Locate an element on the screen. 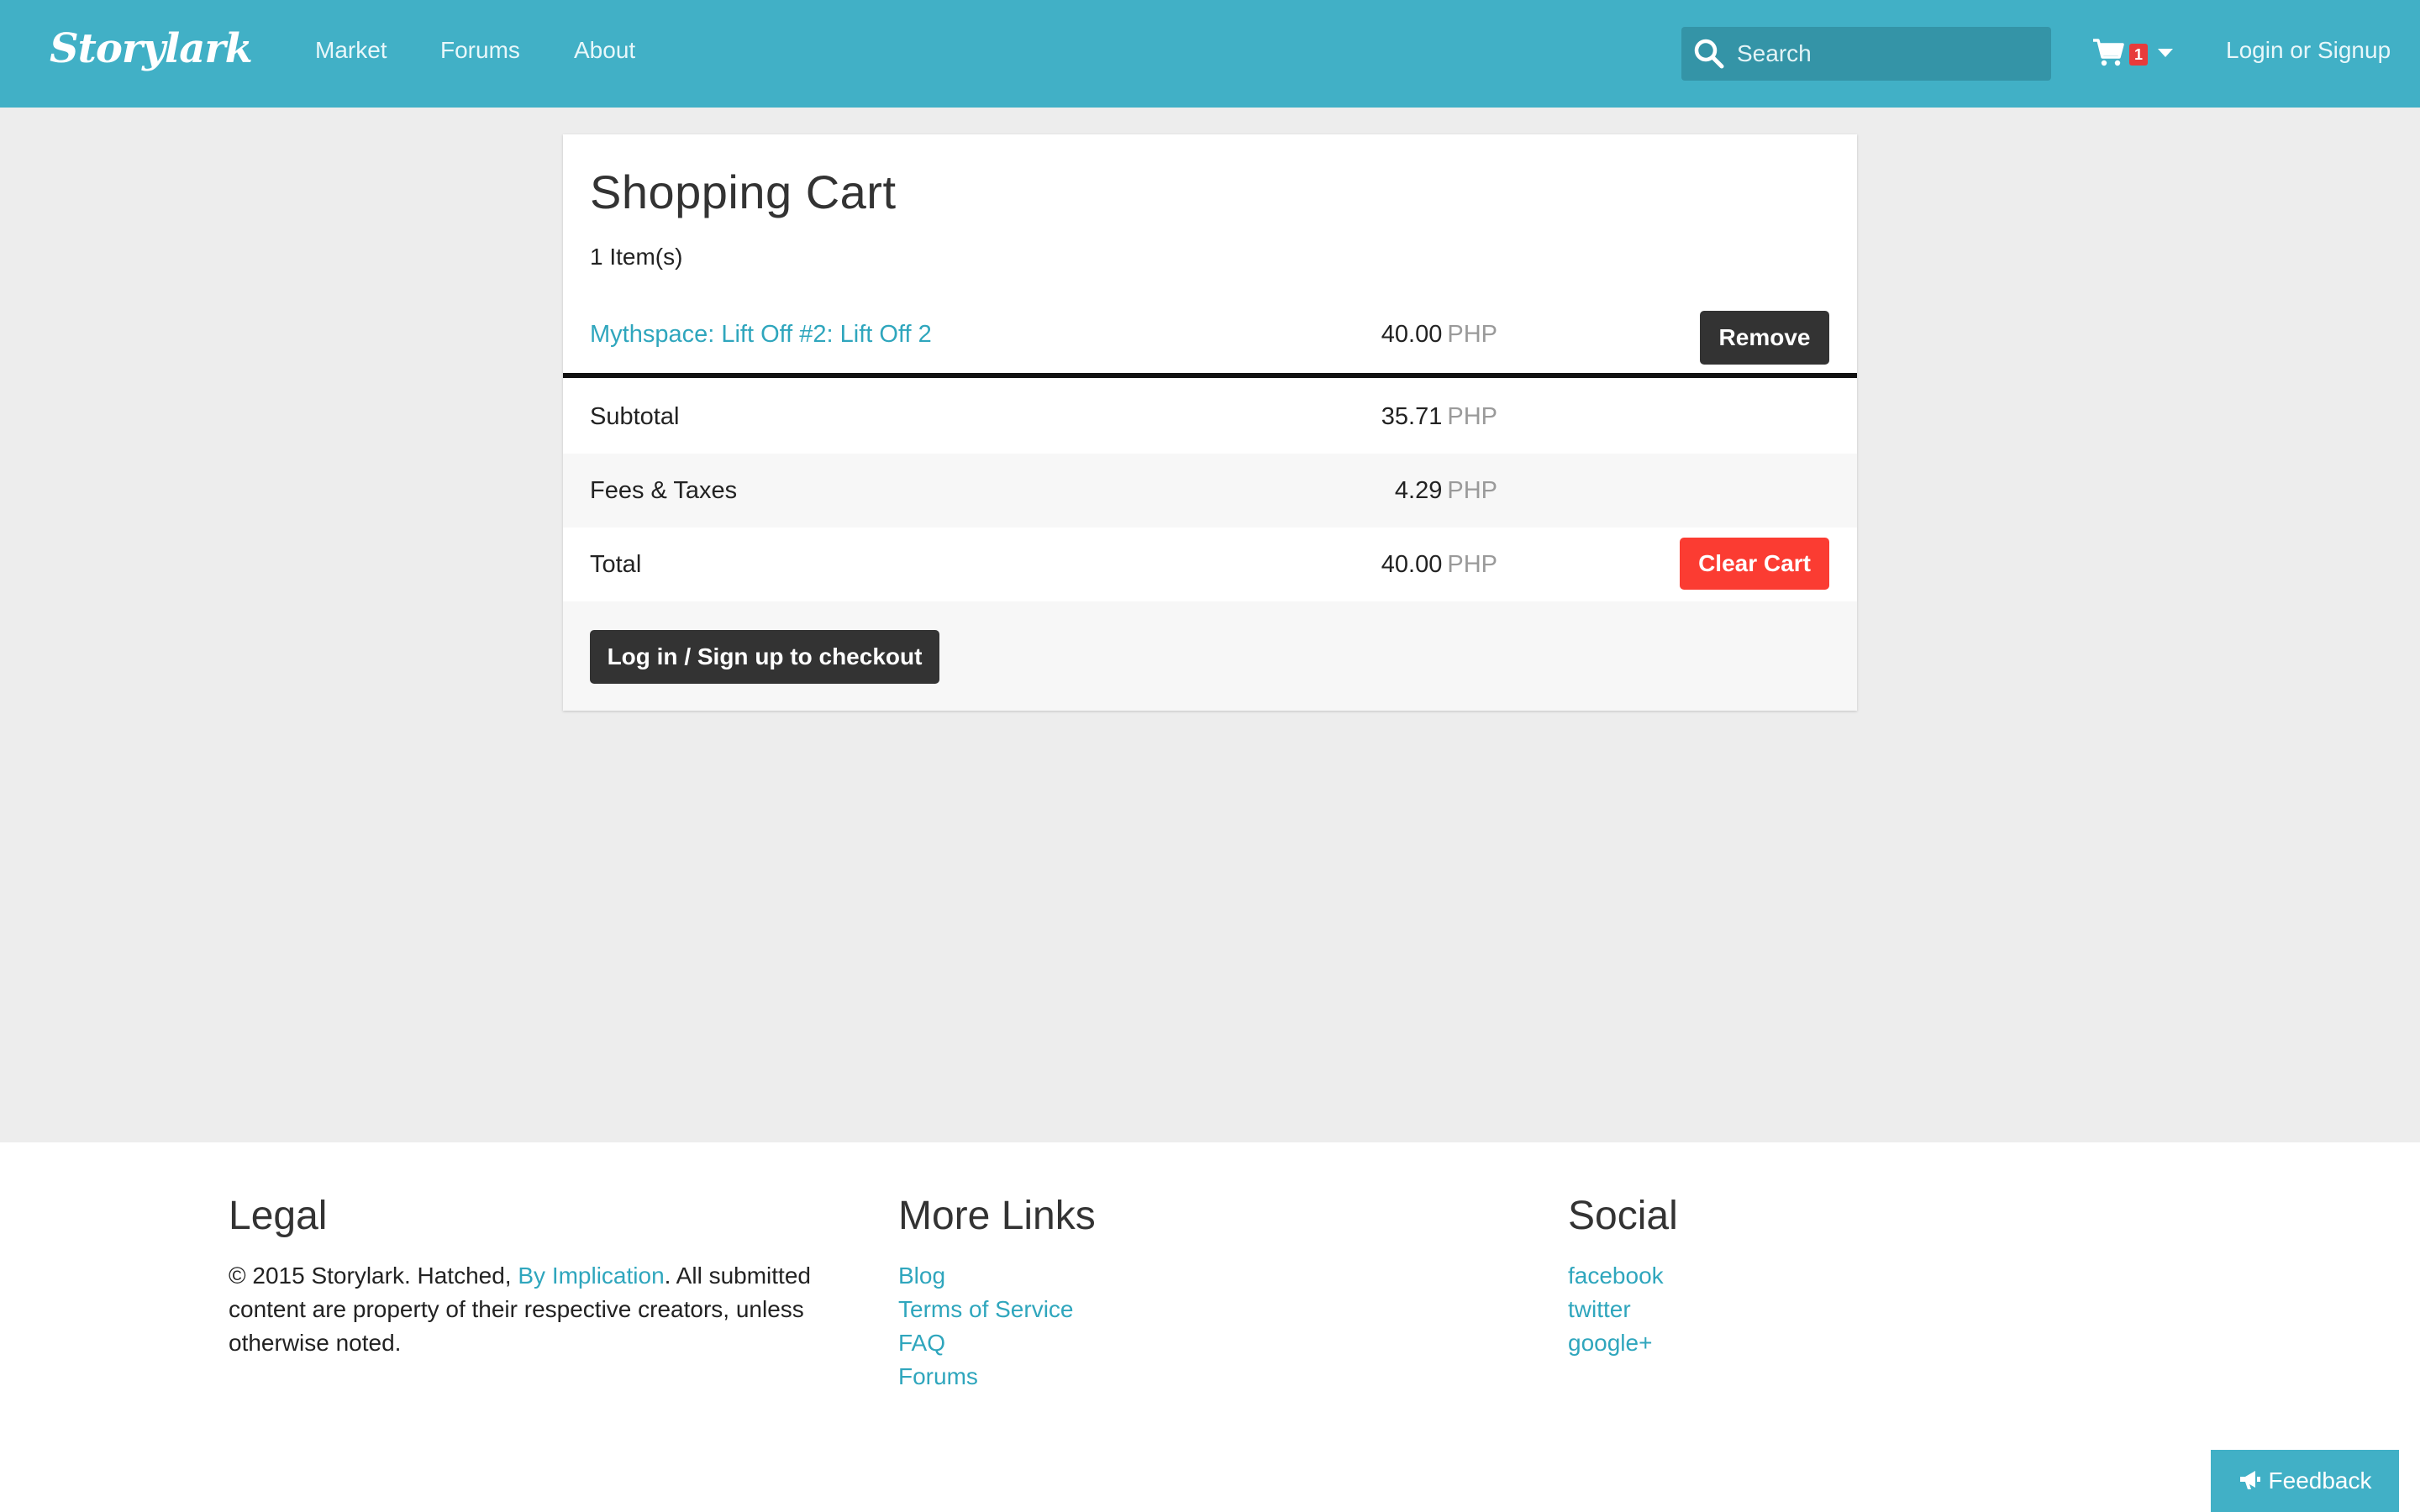 Image resolution: width=2420 pixels, height=1512 pixels. footer-heading-social: Social is located at coordinates (1623, 1216).